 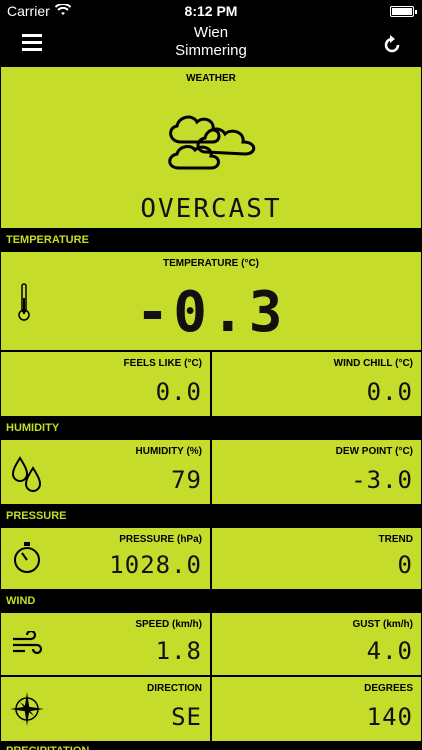 I want to click on dew-point-panel: DEW POINT (°C) -3.0, so click(x=316, y=472).